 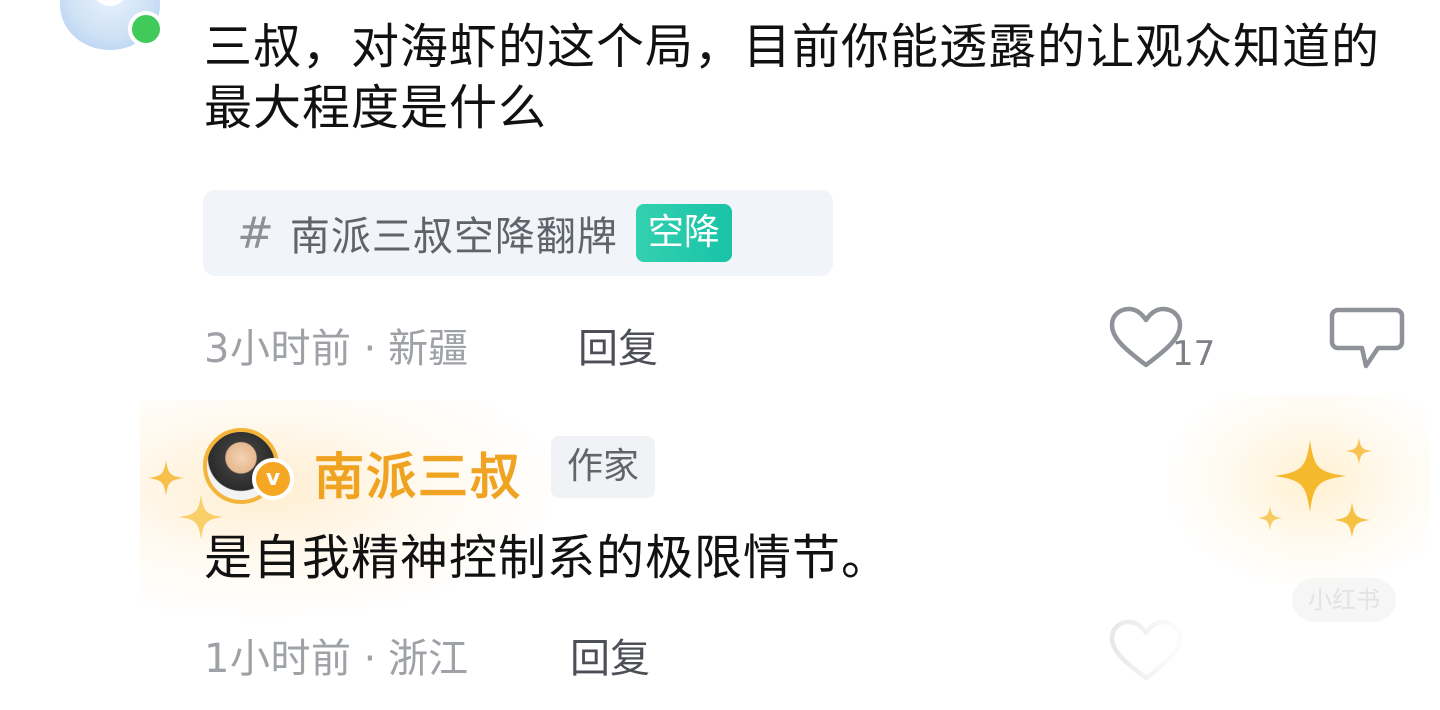 I want to click on comment-location: 新疆, so click(x=428, y=349).